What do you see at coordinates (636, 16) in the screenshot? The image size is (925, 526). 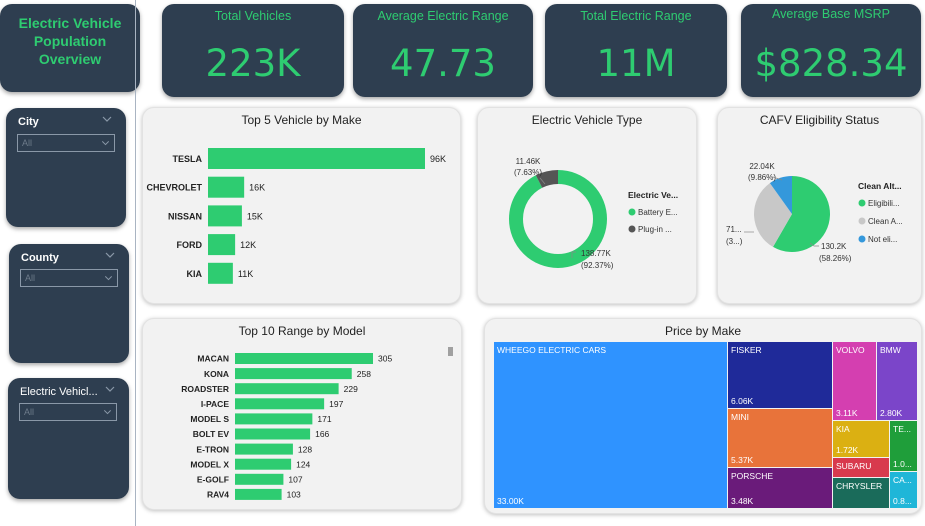 I see `kpi-label: Total Electric Range` at bounding box center [636, 16].